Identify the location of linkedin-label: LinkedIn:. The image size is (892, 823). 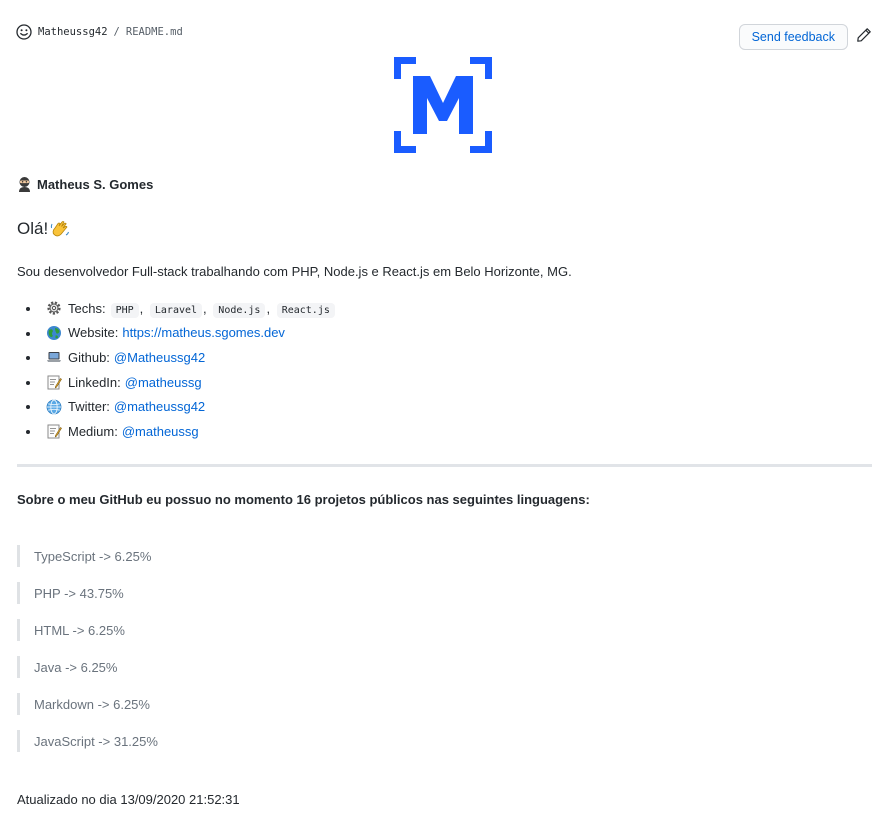
(94, 382).